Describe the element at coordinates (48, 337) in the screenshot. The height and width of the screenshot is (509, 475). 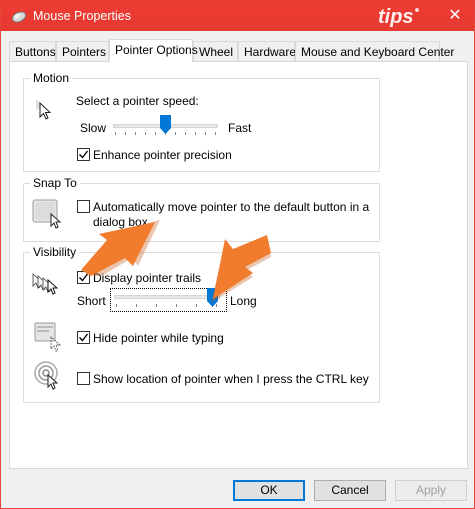
I see `hide-pointer-icon` at that location.